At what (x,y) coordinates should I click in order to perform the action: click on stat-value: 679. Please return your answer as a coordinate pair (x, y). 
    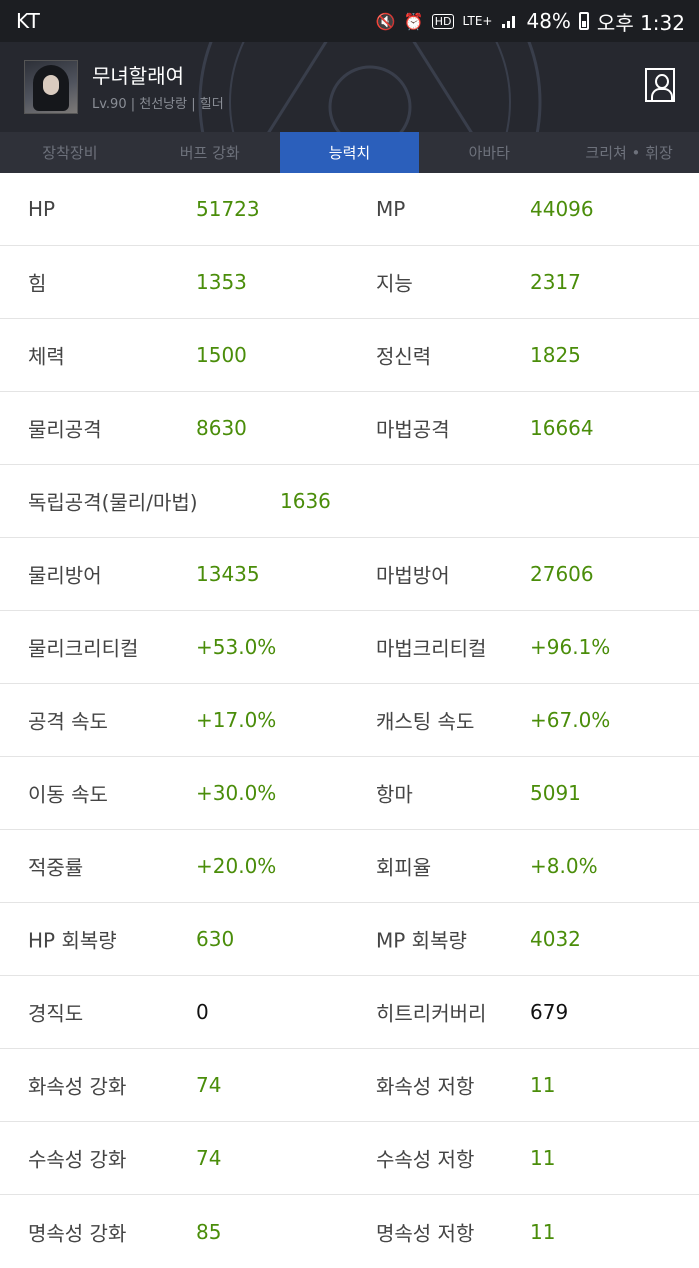
    Looking at the image, I should click on (549, 1012).